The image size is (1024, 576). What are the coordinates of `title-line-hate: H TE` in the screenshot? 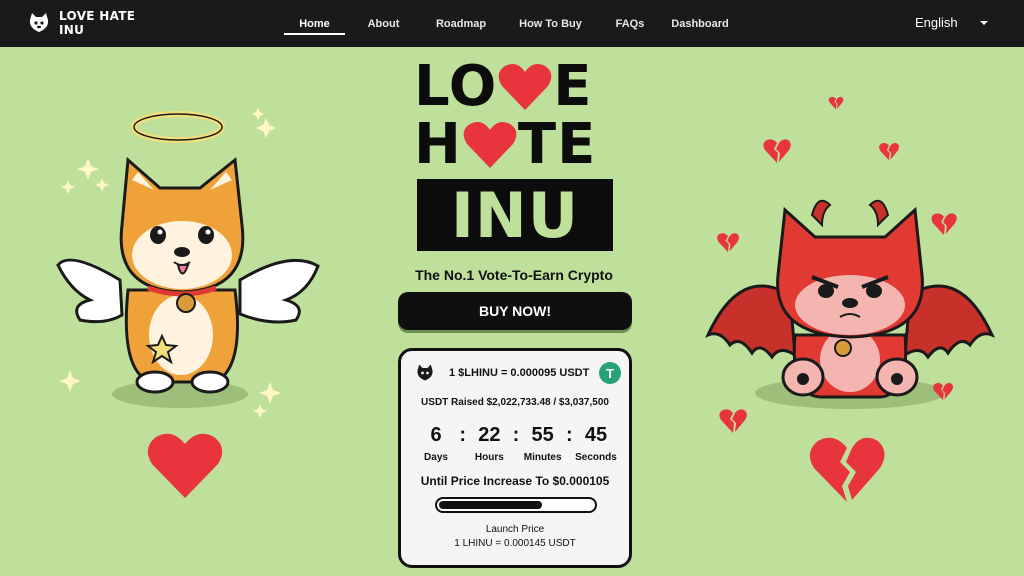 It's located at (514, 144).